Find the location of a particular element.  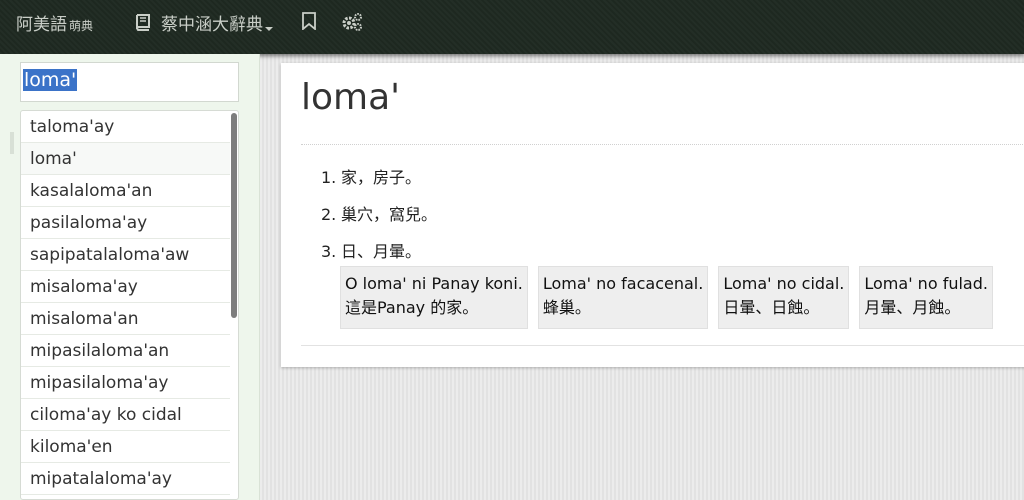

brand-link: 阿美語 萌典 is located at coordinates (54, 22).